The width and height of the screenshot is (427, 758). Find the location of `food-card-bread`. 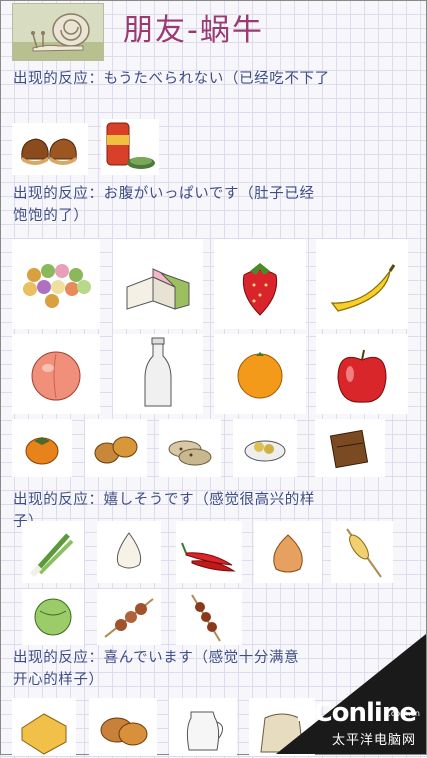

food-card-bread is located at coordinates (123, 727).